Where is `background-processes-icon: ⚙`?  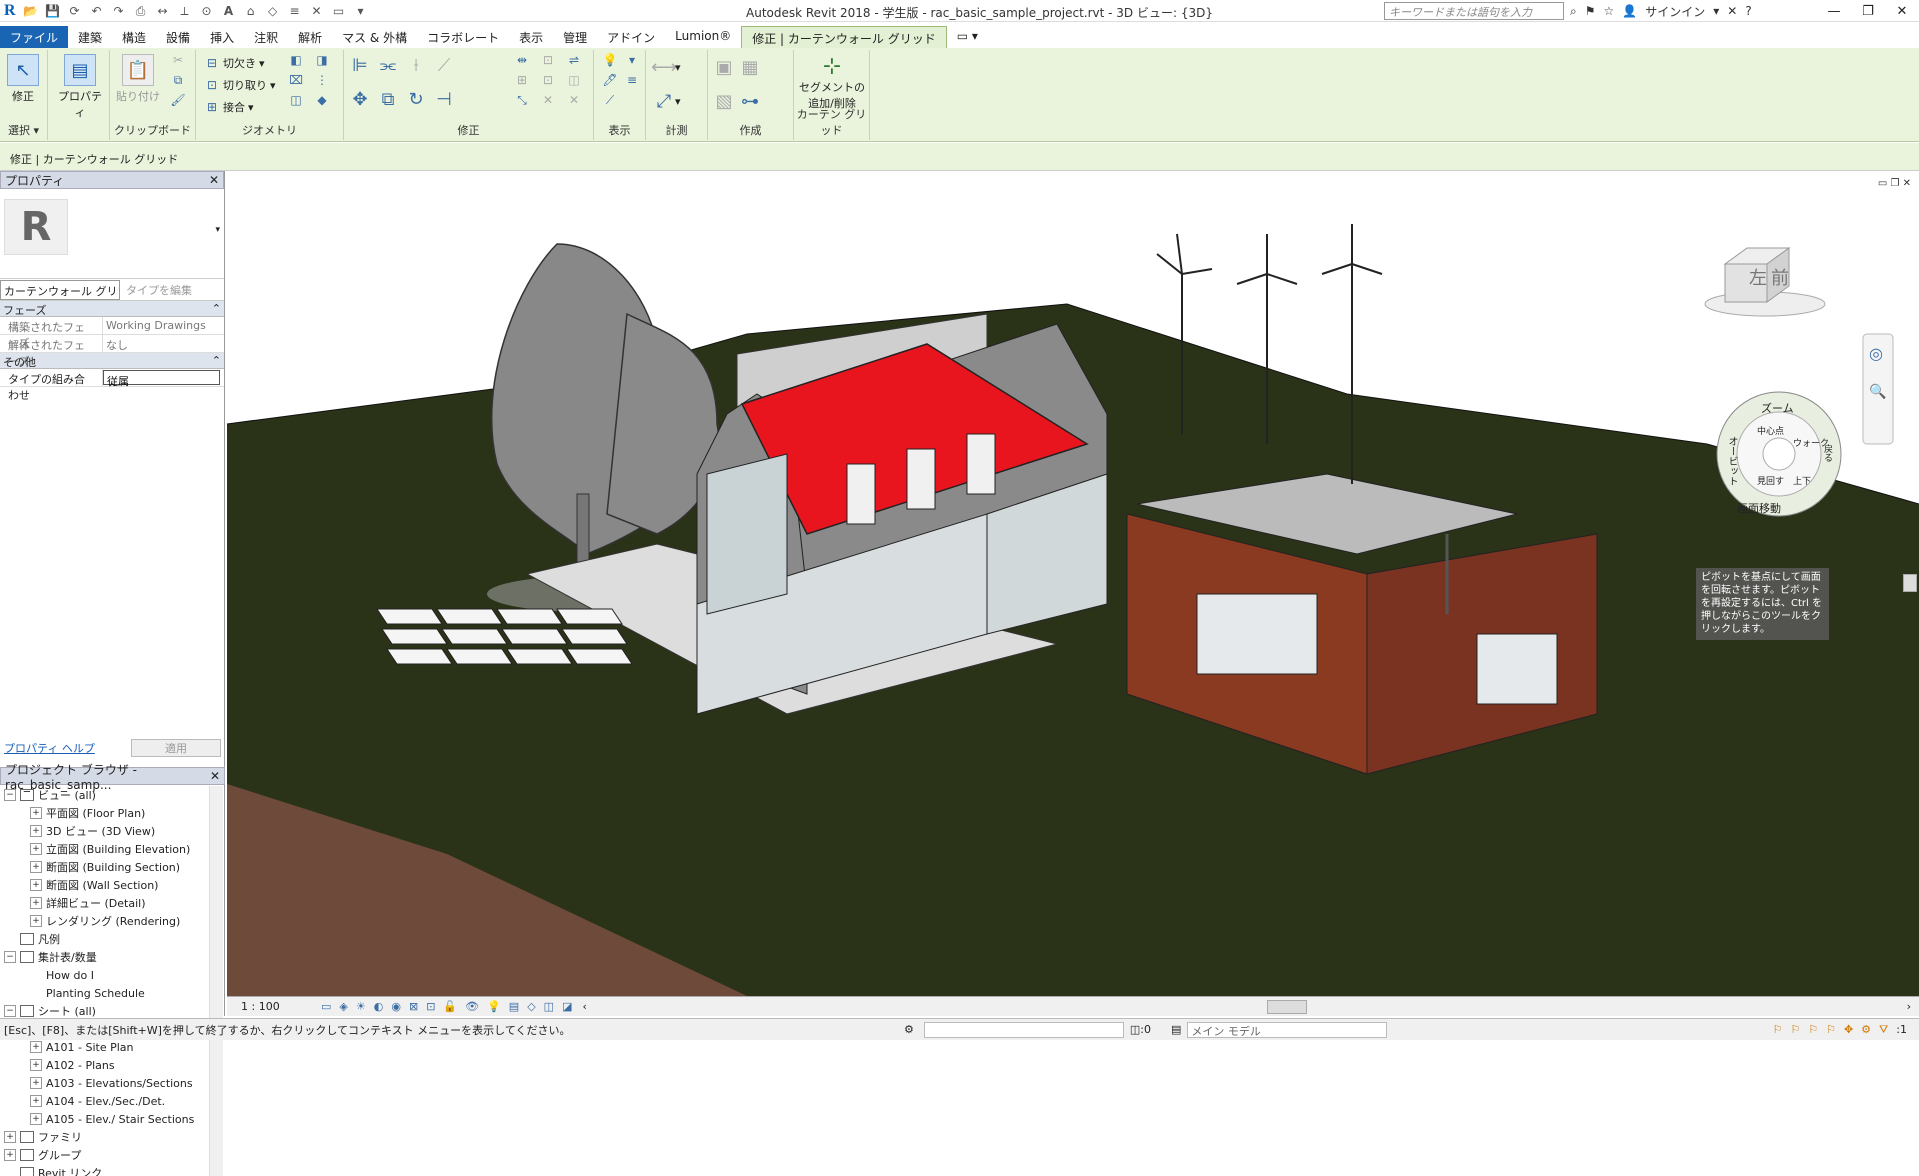
background-processes-icon: ⚙ is located at coordinates (1866, 1030).